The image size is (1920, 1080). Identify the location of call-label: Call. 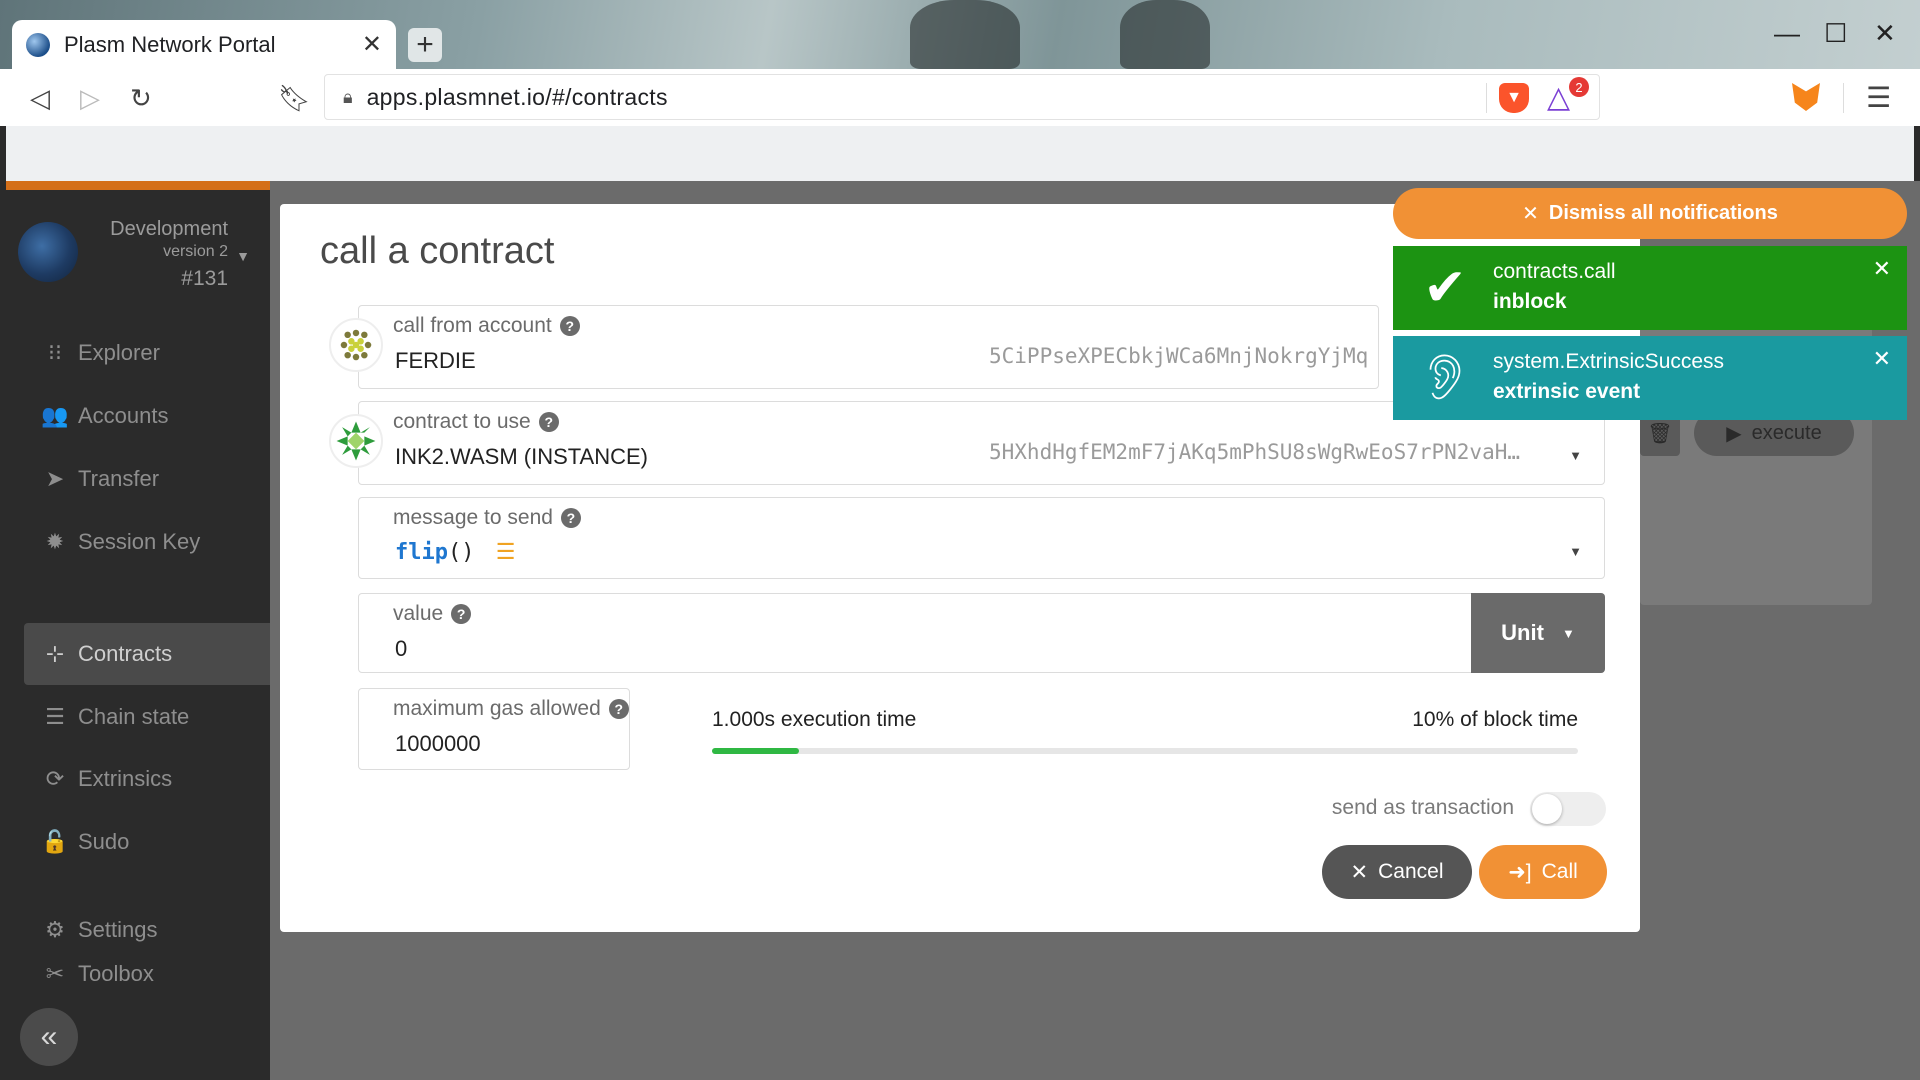
(1559, 871).